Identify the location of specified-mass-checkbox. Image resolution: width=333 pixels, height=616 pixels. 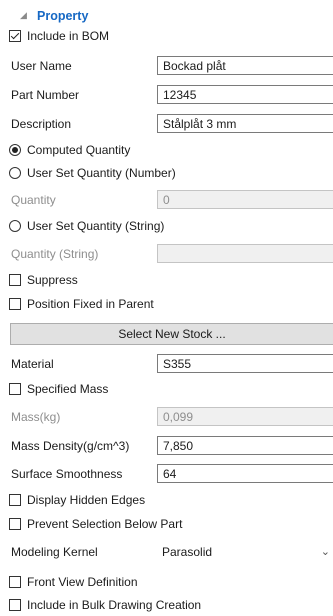
(15, 389).